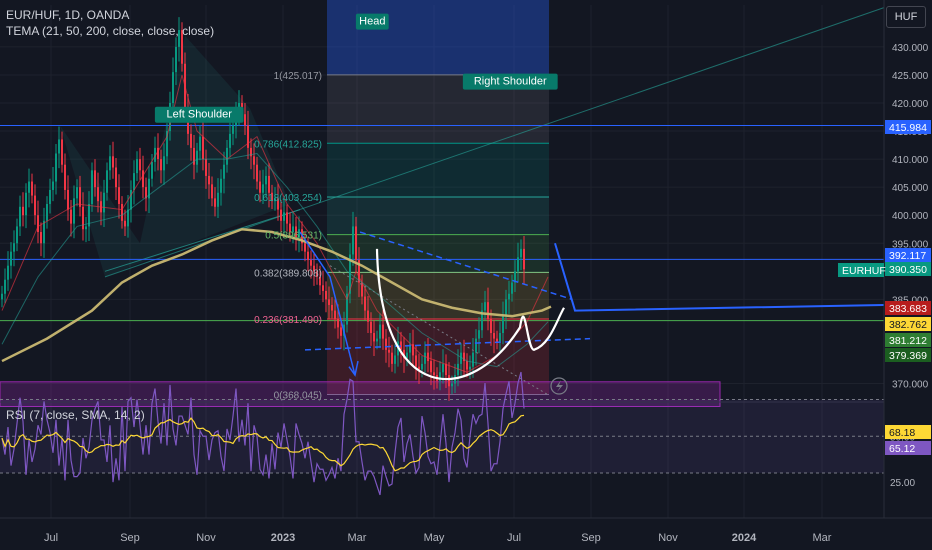 Image resolution: width=932 pixels, height=550 pixels. Describe the element at coordinates (864, 271) in the screenshot. I see `symbol-tag: EURHUF` at that location.